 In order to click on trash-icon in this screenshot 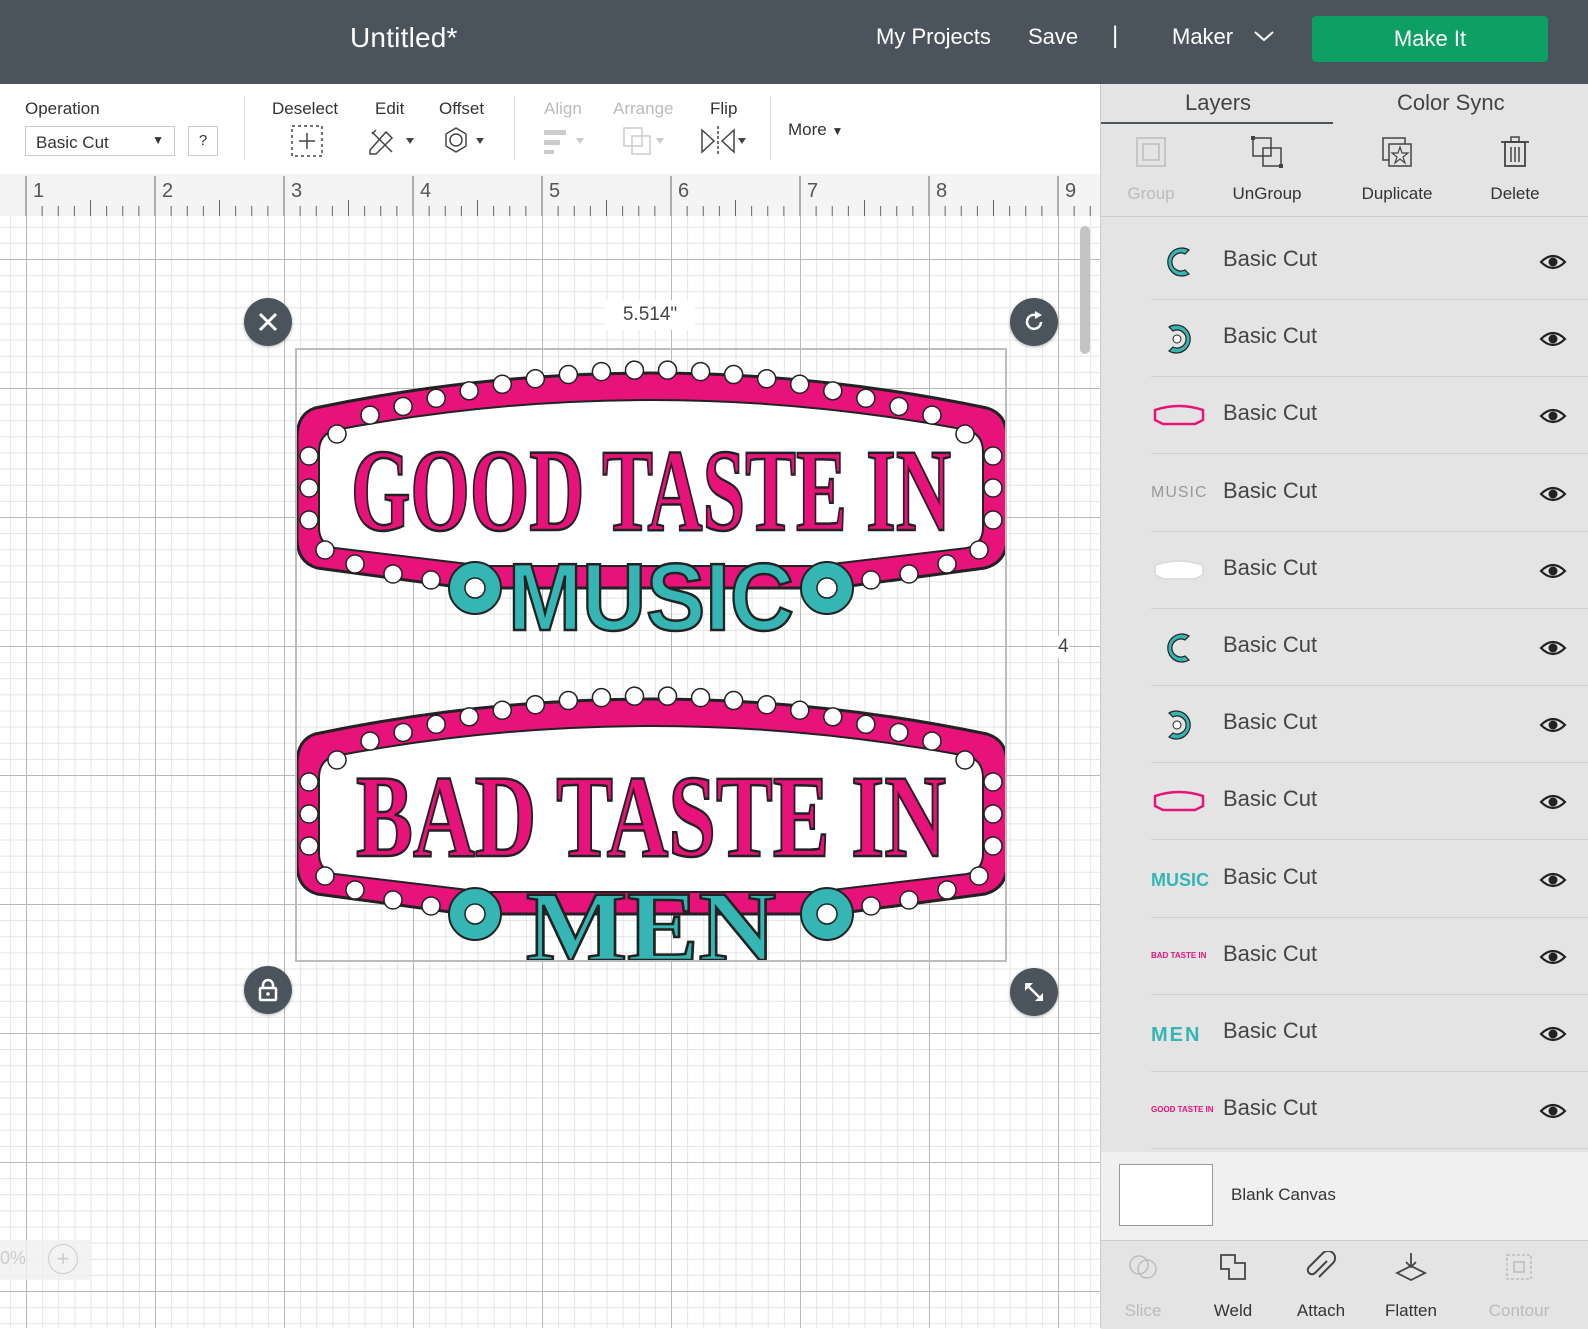, I will do `click(1515, 151)`.